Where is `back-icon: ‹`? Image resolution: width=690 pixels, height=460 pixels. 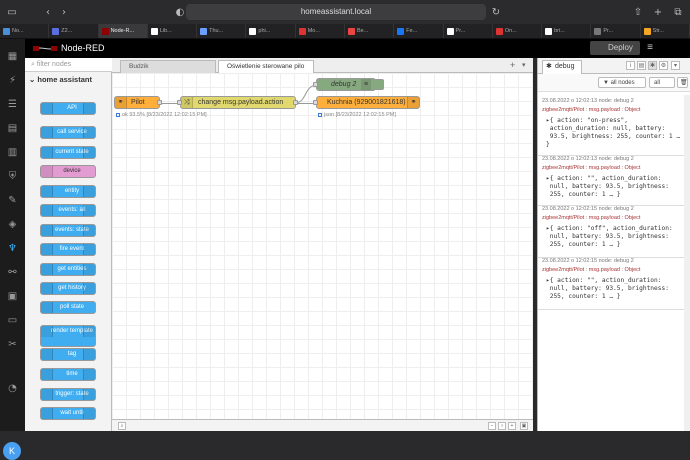
back-icon: ‹ is located at coordinates (48, 12).